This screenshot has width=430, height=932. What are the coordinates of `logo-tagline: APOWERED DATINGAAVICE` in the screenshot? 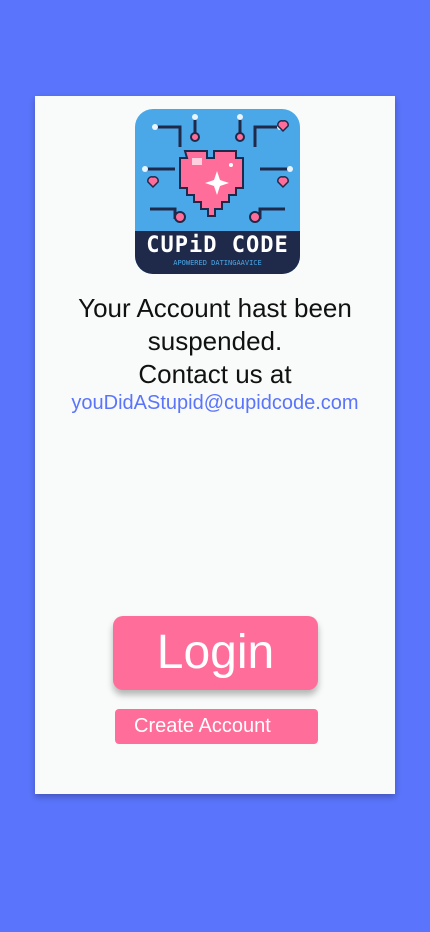 It's located at (217, 263).